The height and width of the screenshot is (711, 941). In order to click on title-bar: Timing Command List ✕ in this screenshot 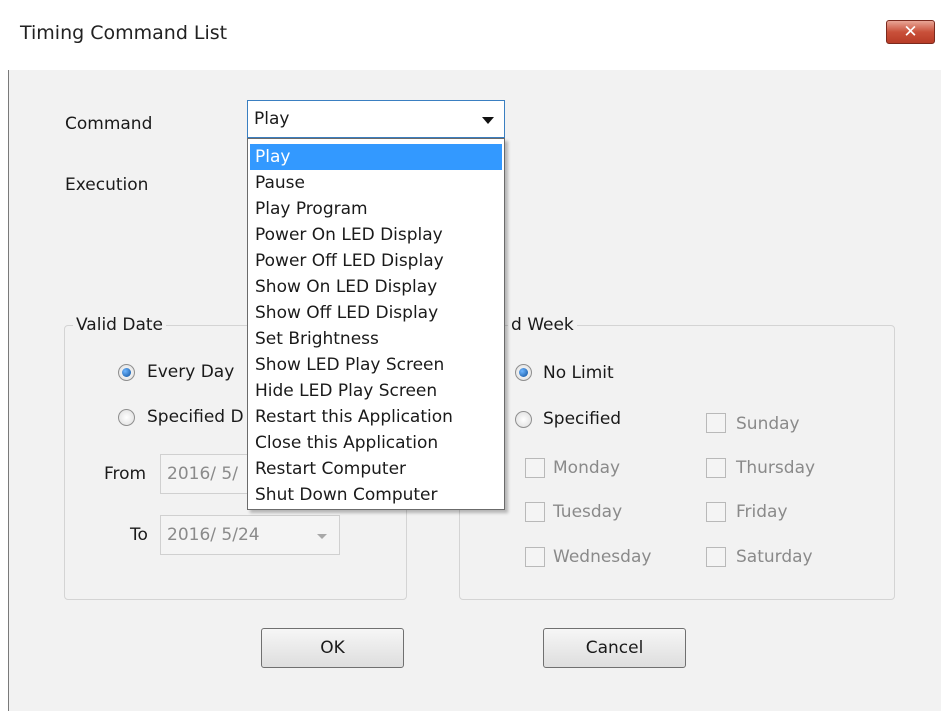, I will do `click(470, 35)`.